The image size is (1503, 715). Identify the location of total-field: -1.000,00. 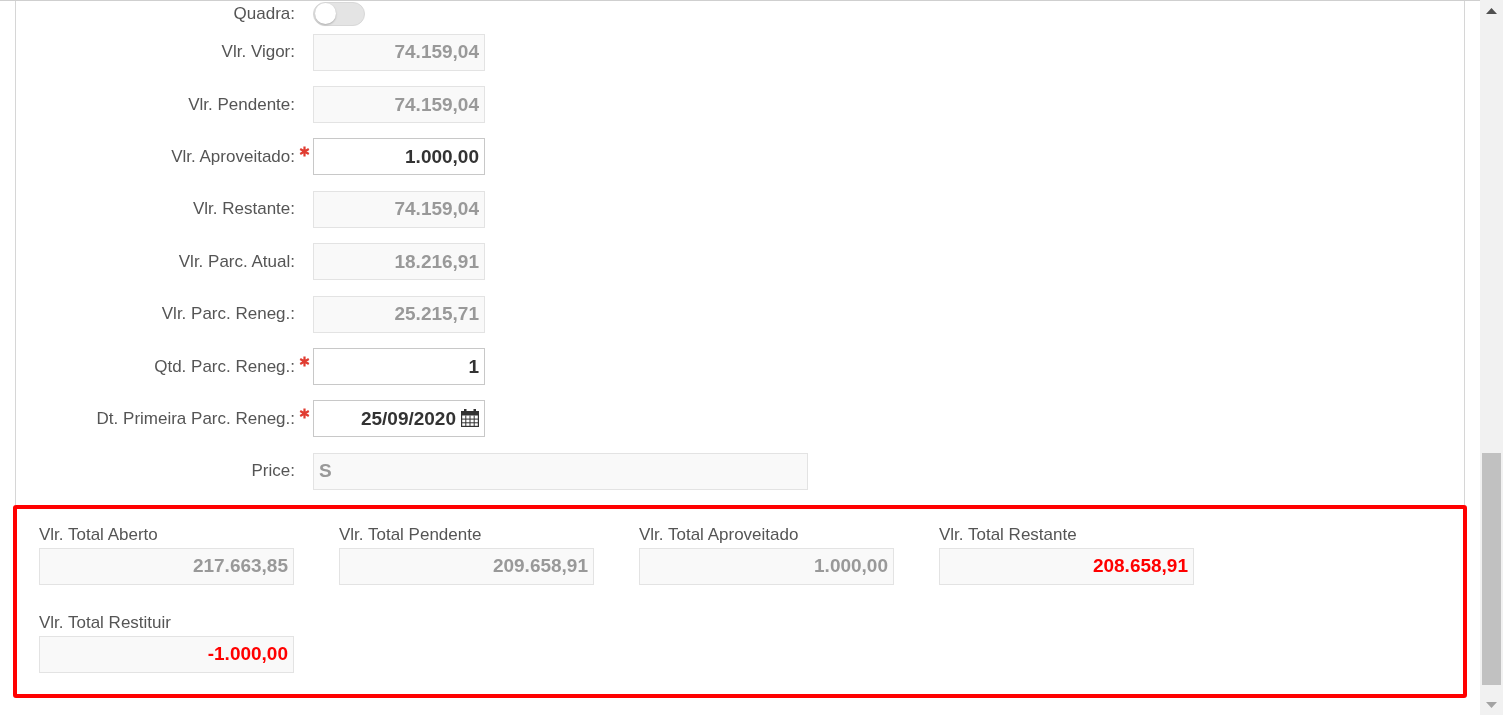
(166, 654).